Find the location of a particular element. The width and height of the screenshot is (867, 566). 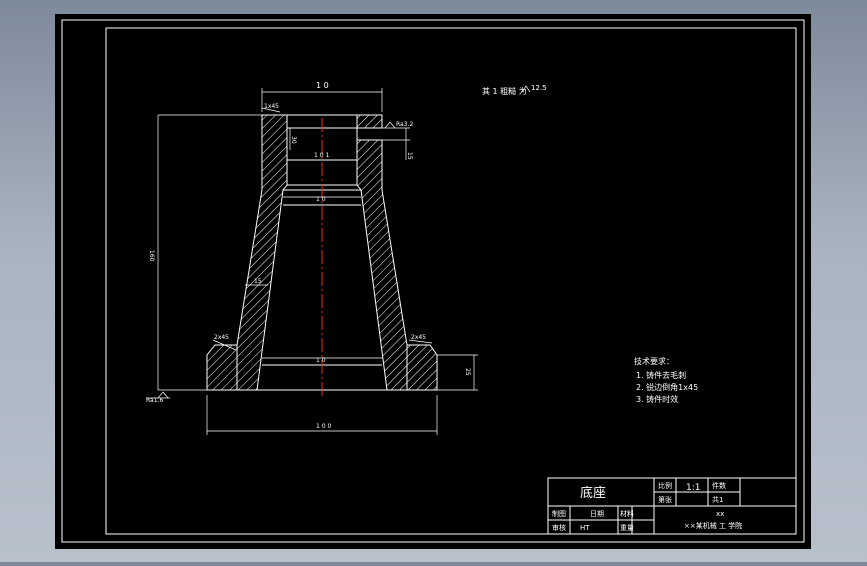

notes-item-1: 1. 铸件去毛刺 is located at coordinates (661, 375).